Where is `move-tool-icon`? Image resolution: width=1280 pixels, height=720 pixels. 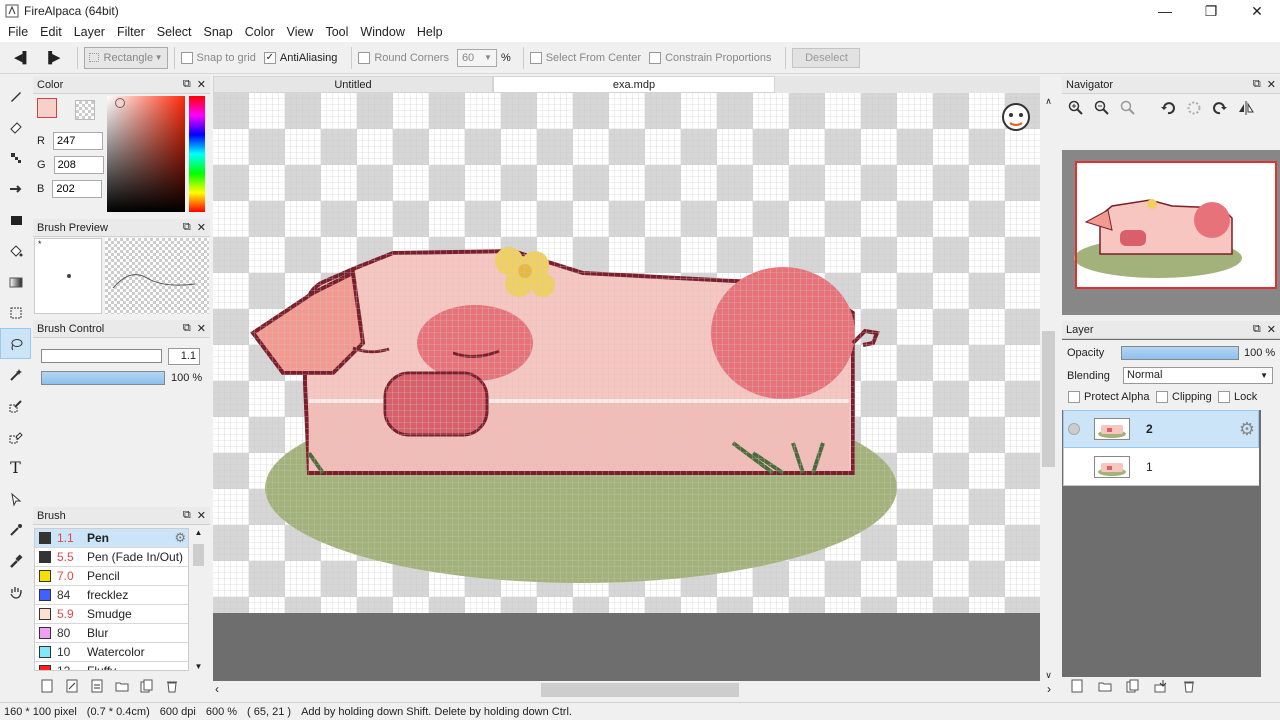
move-tool-icon is located at coordinates (15, 188).